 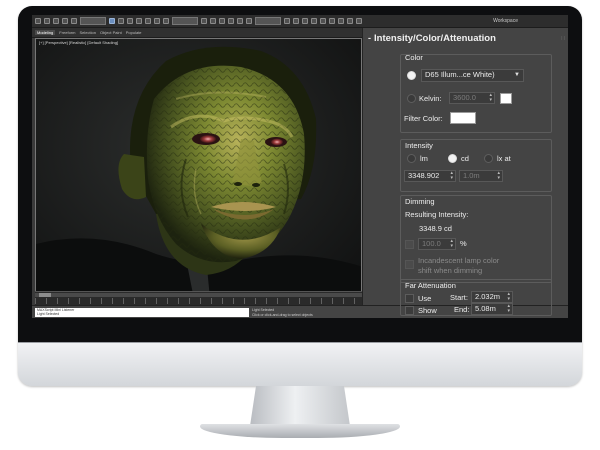 I want to click on named-selection-dropdown, so click(x=268, y=21).